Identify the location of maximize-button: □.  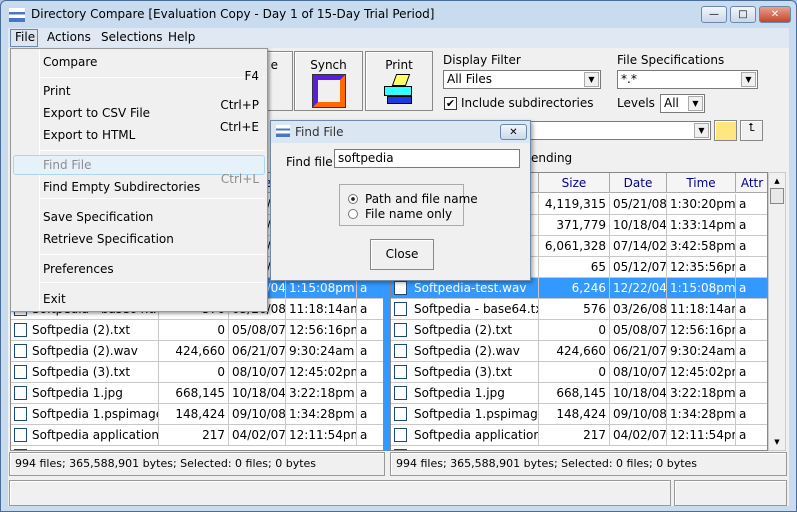
(743, 14).